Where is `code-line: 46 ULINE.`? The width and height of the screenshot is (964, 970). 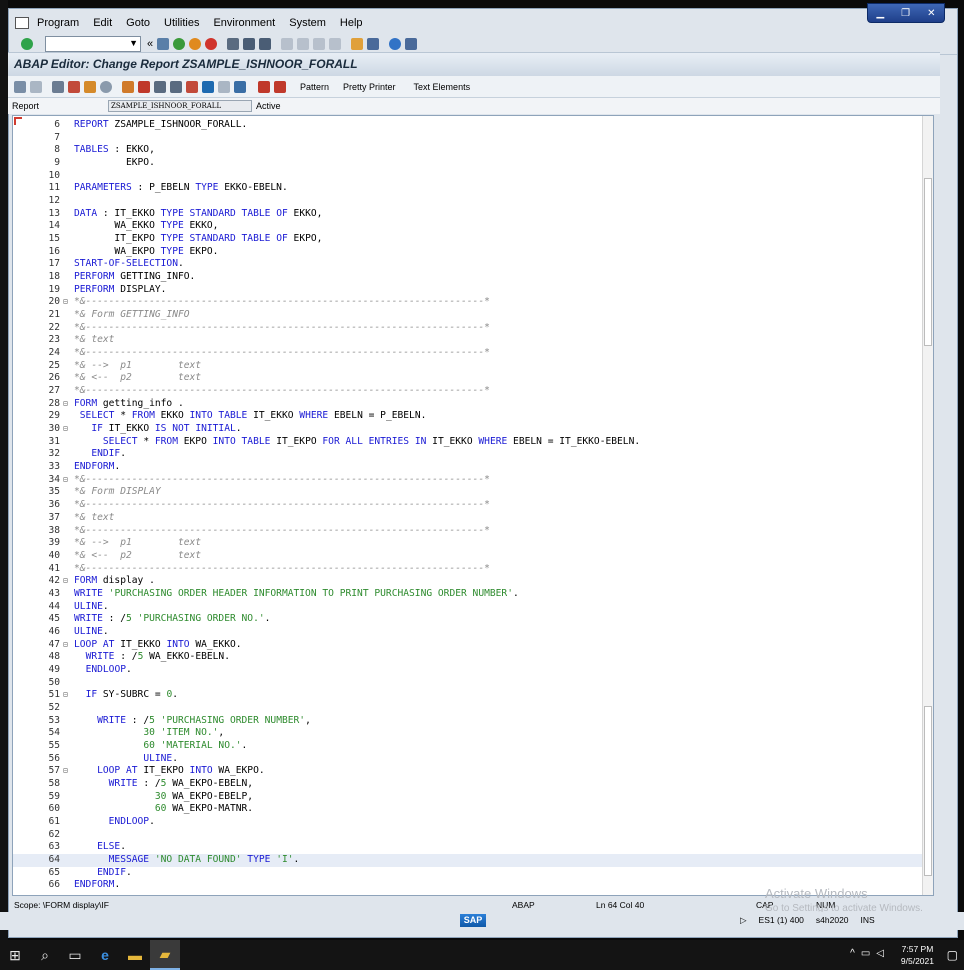
code-line: 46 ULINE. is located at coordinates (468, 632).